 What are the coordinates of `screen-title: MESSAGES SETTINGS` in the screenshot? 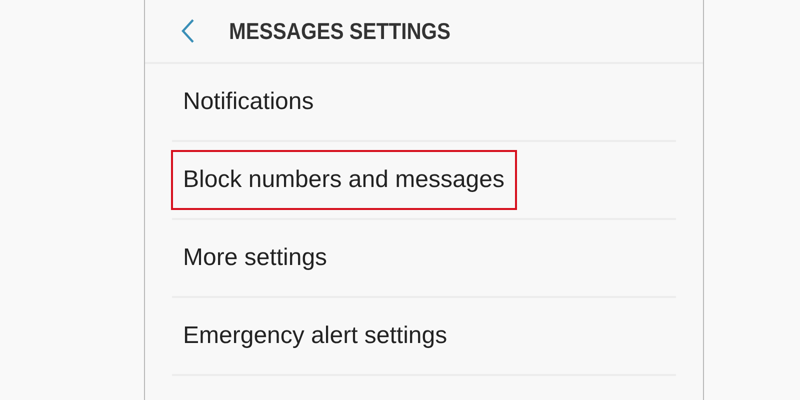 It's located at (340, 31).